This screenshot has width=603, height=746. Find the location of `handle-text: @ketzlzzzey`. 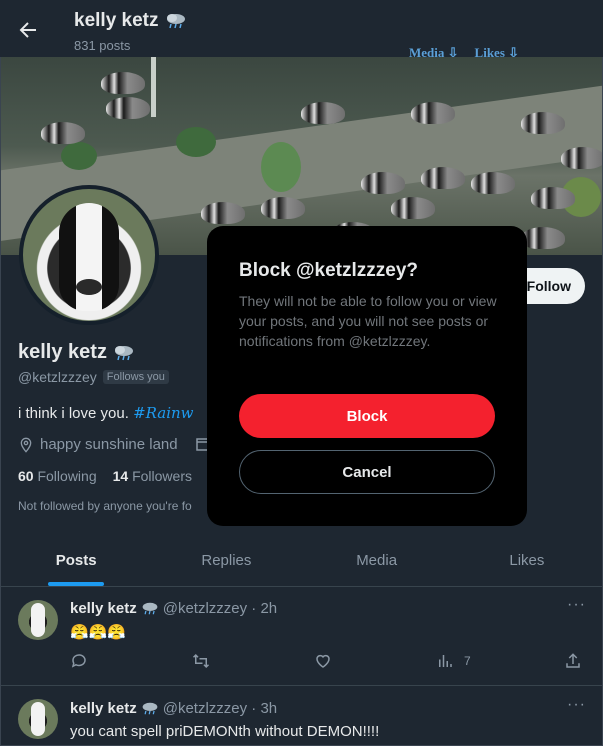

handle-text: @ketzlzzzey is located at coordinates (57, 377).